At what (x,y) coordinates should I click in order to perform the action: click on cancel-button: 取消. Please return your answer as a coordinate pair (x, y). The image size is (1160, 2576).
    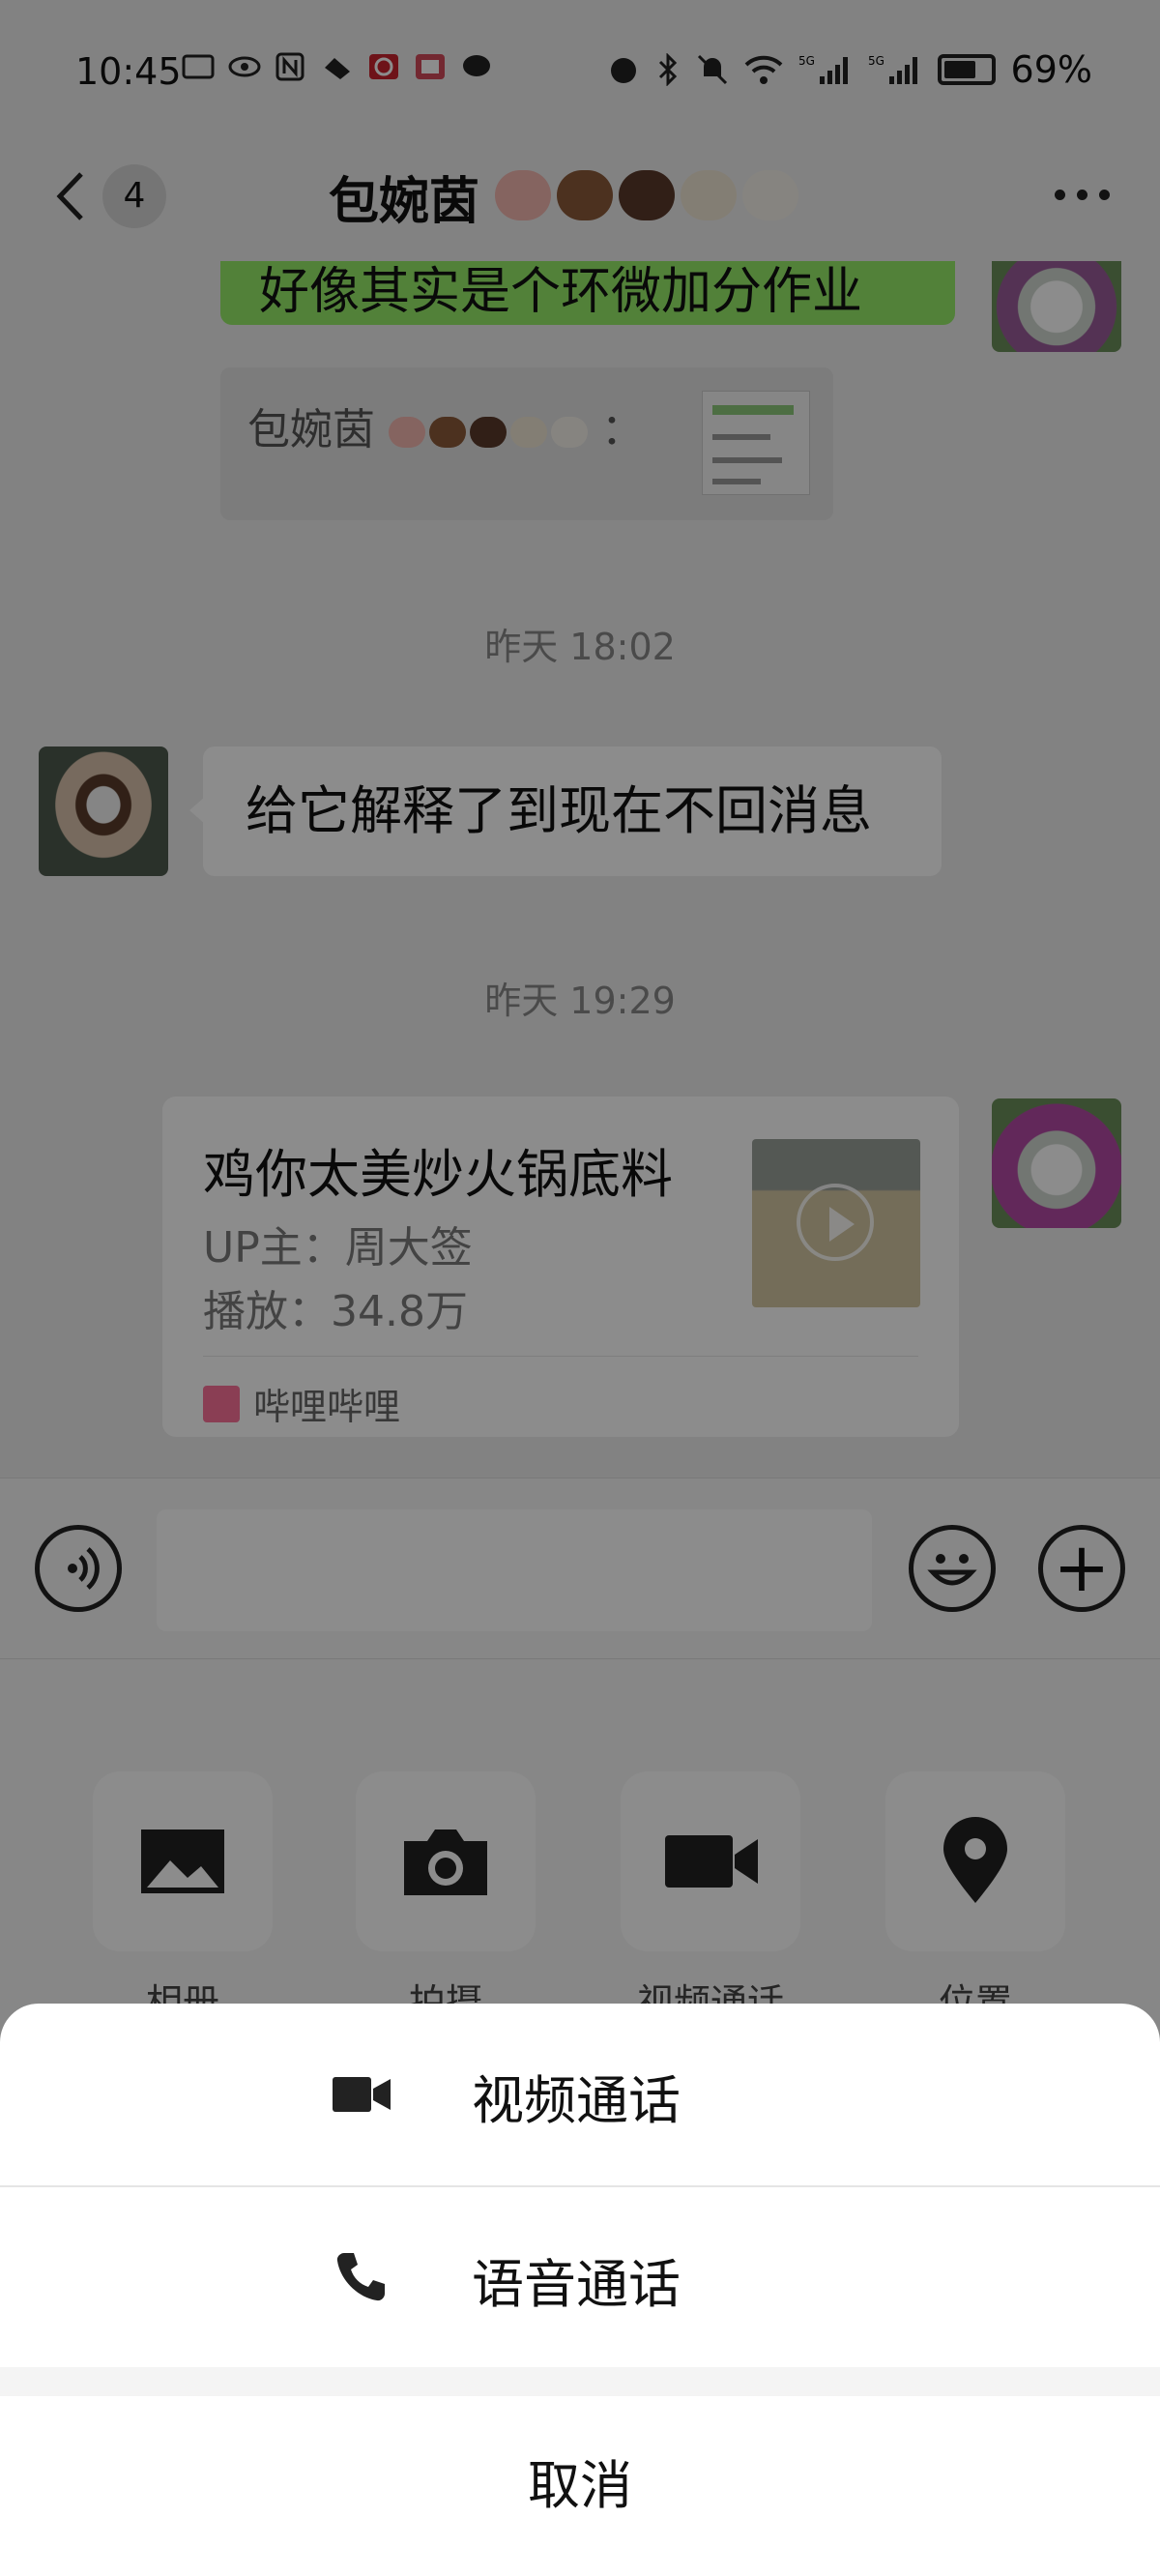
    Looking at the image, I should click on (580, 2486).